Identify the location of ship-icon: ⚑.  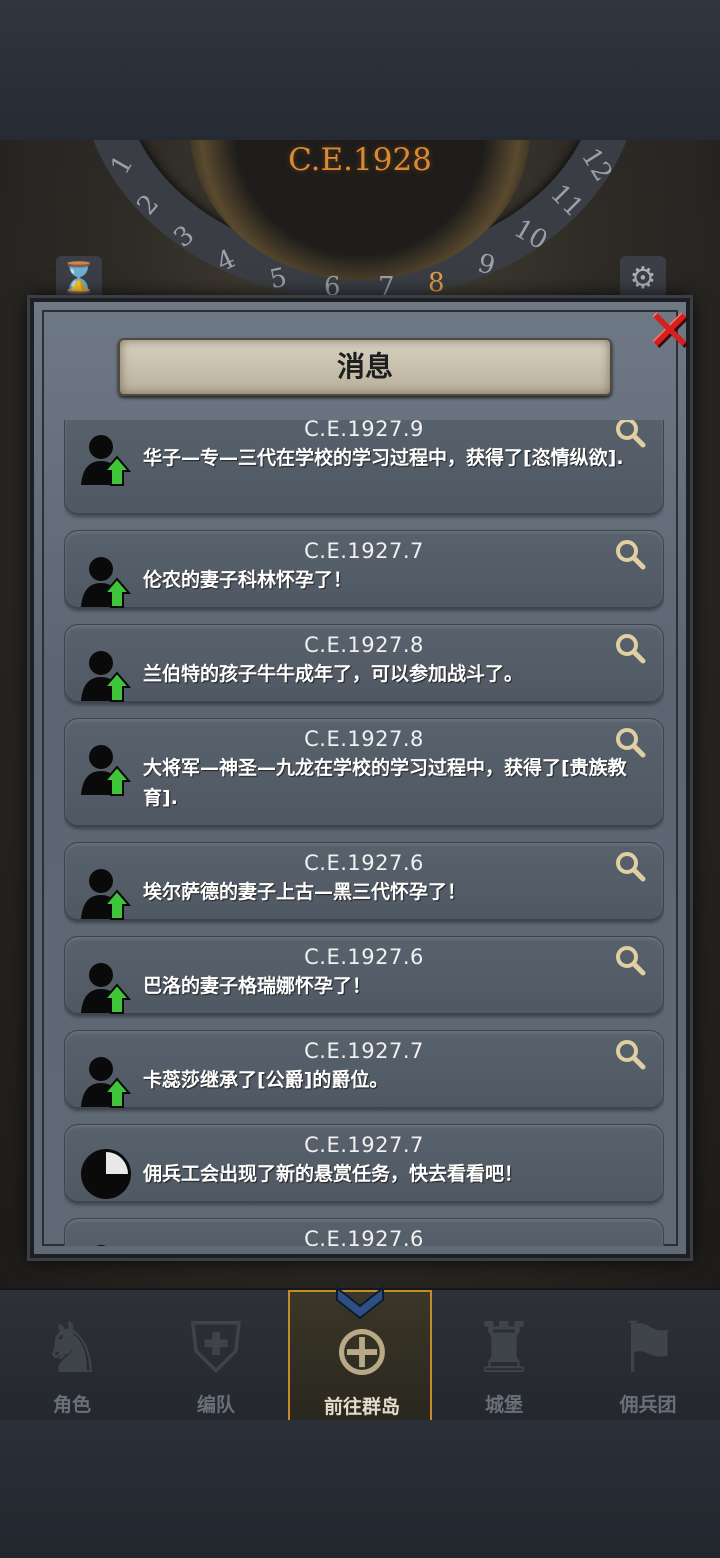
(648, 1348).